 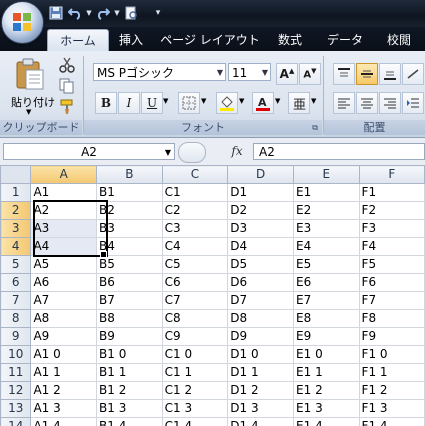 What do you see at coordinates (391, 264) in the screenshot?
I see `cell: F5` at bounding box center [391, 264].